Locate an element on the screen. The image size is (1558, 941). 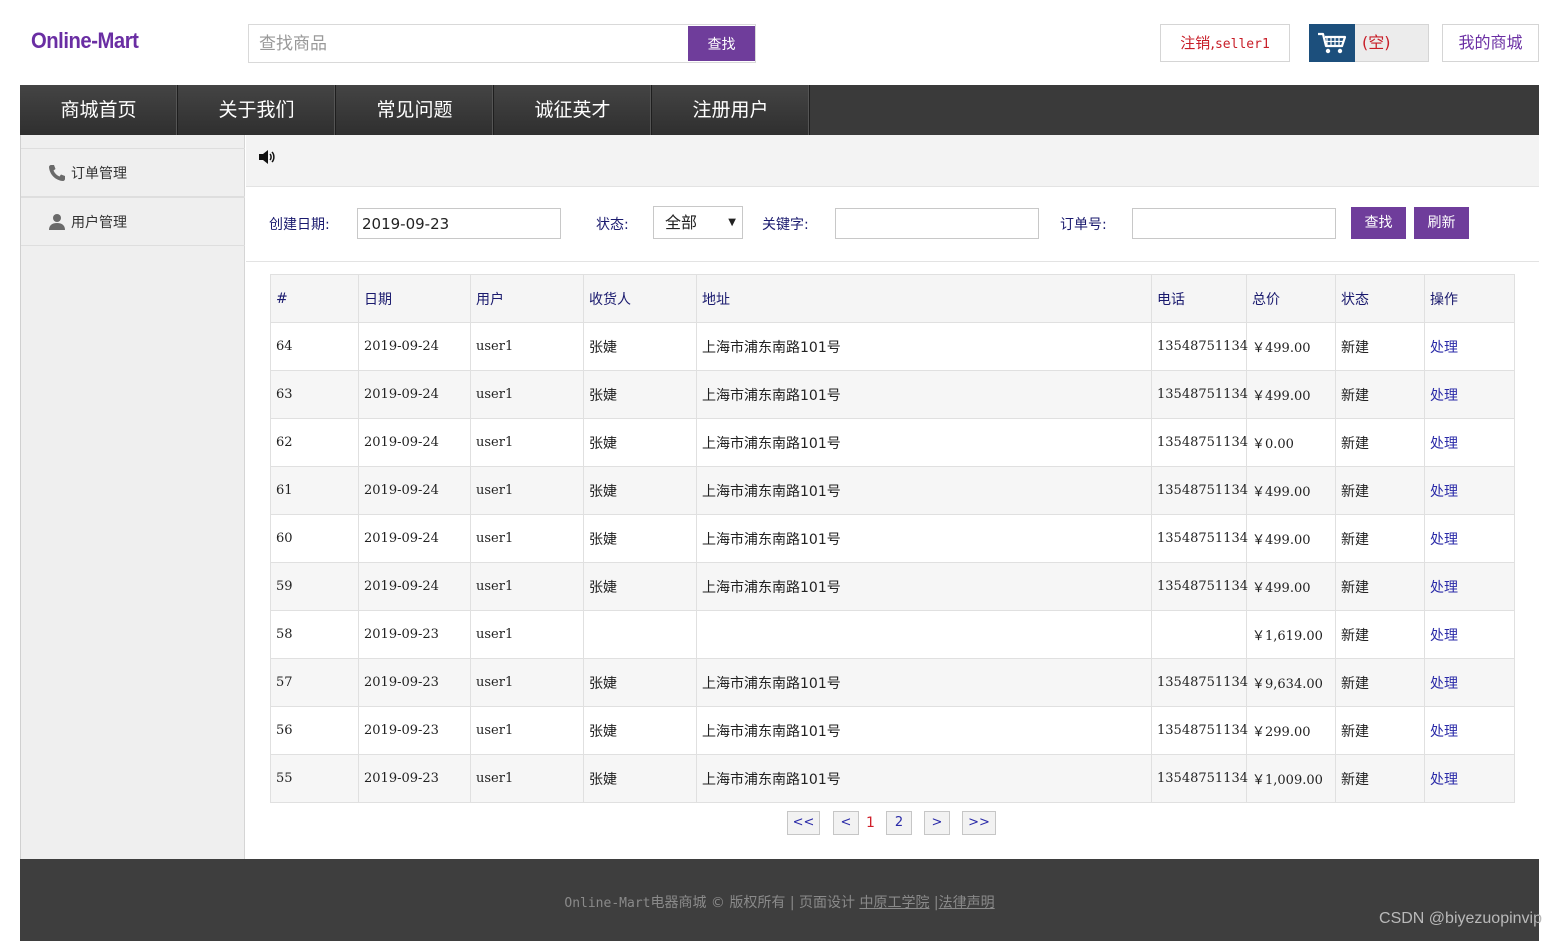
search-button: 查找 is located at coordinates (721, 43).